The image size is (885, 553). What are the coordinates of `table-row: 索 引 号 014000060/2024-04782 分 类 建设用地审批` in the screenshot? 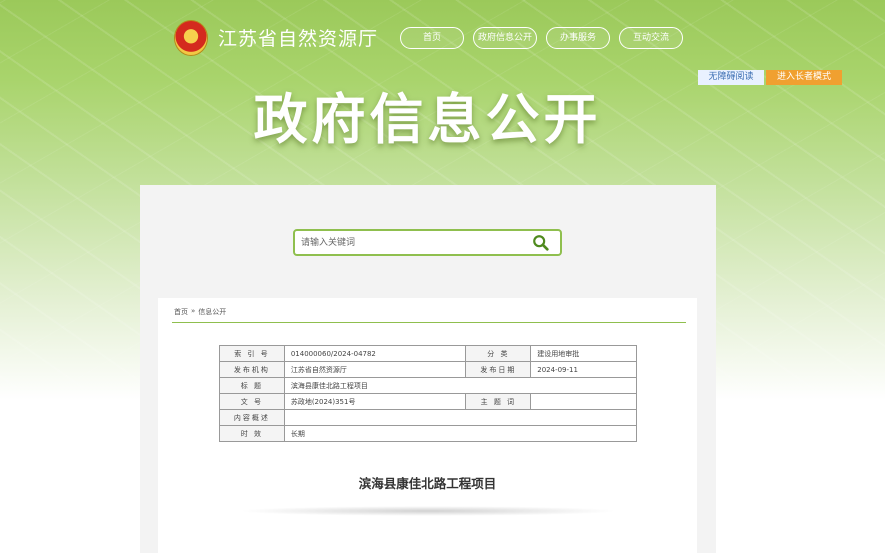 It's located at (428, 353).